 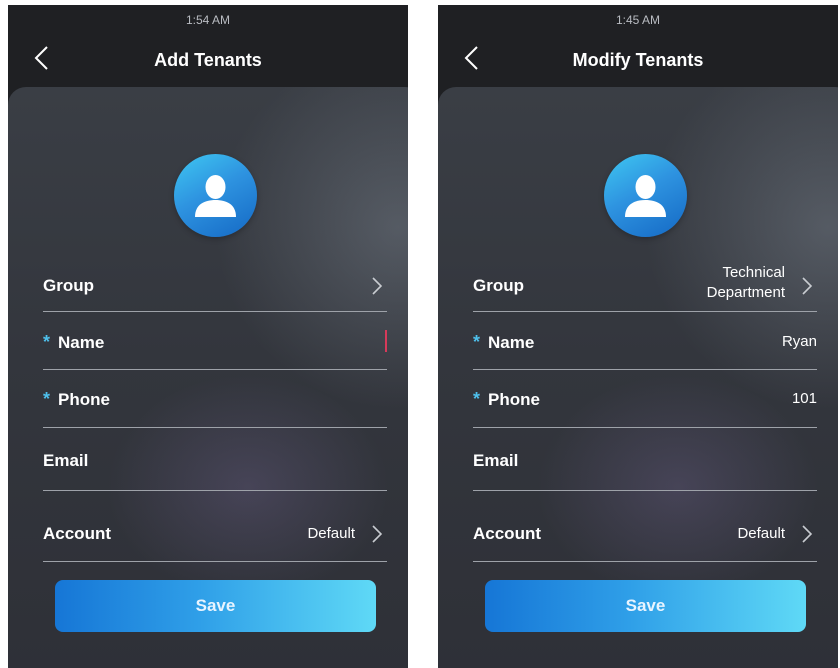 I want to click on phone-value: 101, so click(x=804, y=398).